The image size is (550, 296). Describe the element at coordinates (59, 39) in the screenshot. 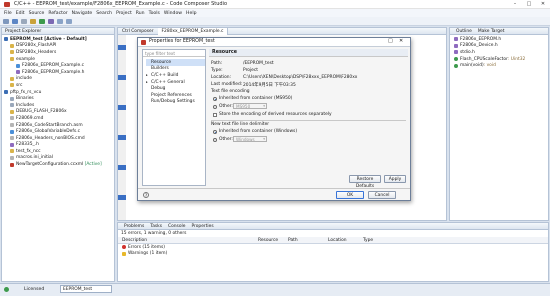

I see `tree-item: EEPROM_test [Active - Default]` at that location.